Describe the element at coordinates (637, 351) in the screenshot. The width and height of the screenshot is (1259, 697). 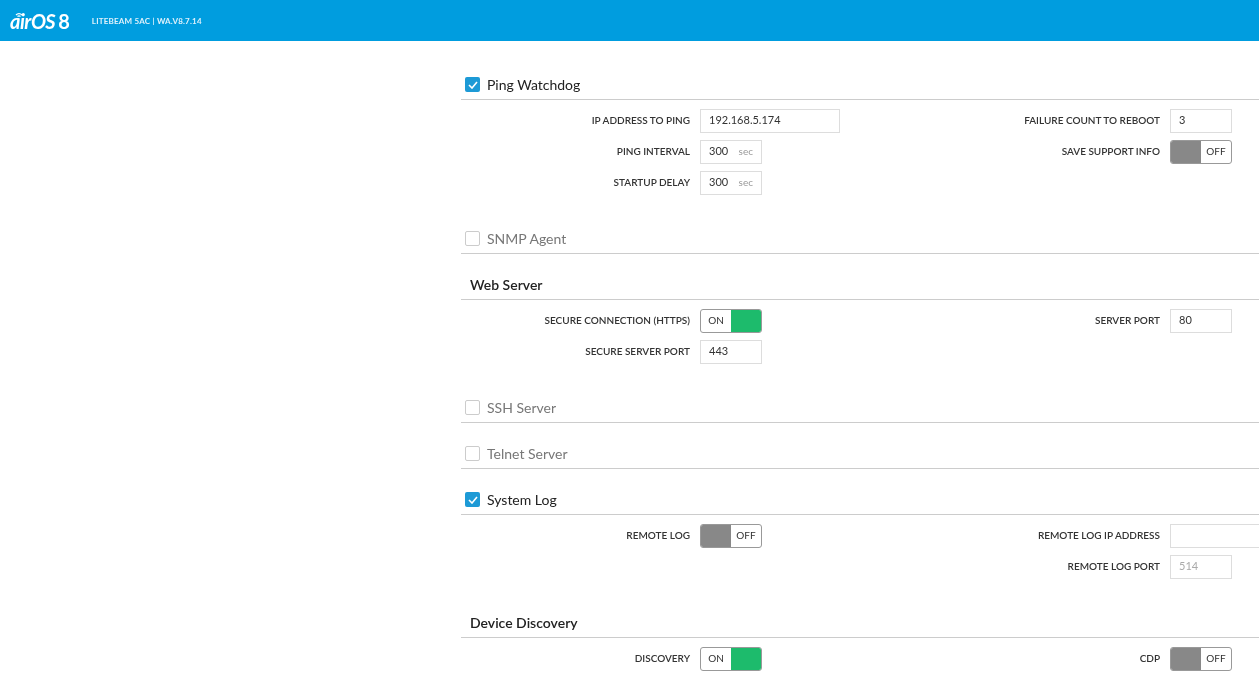
I see `field-label: SECURE SERVER PORT` at that location.